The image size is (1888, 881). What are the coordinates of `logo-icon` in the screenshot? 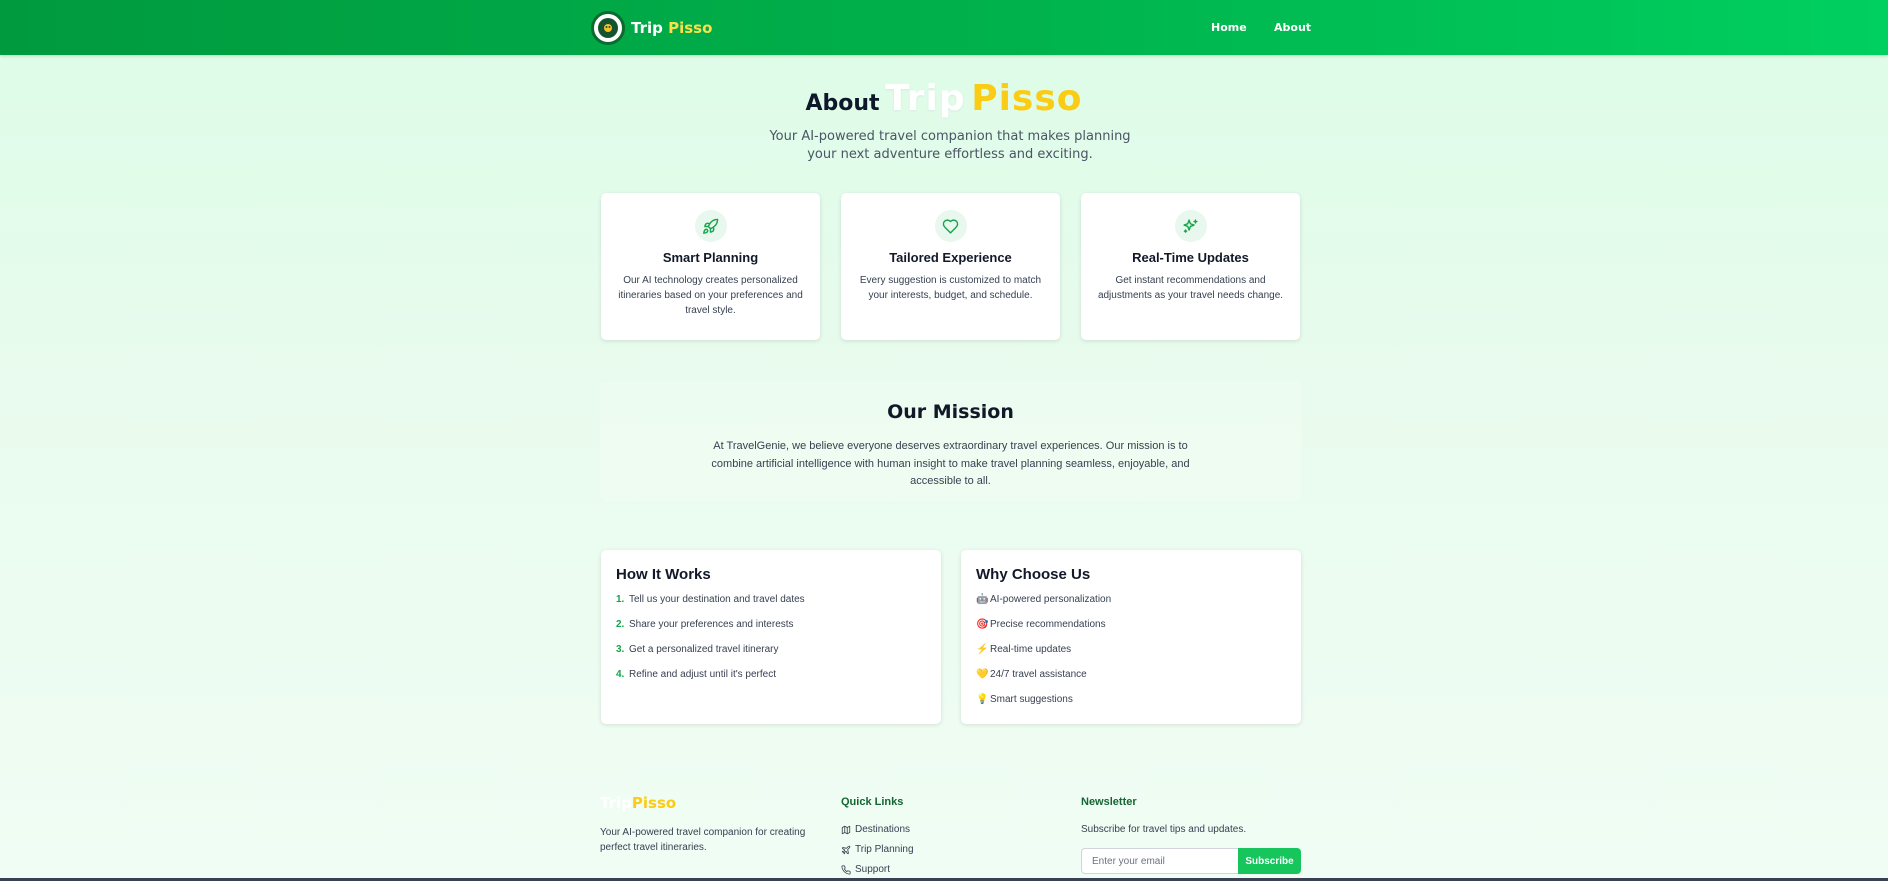 It's located at (608, 28).